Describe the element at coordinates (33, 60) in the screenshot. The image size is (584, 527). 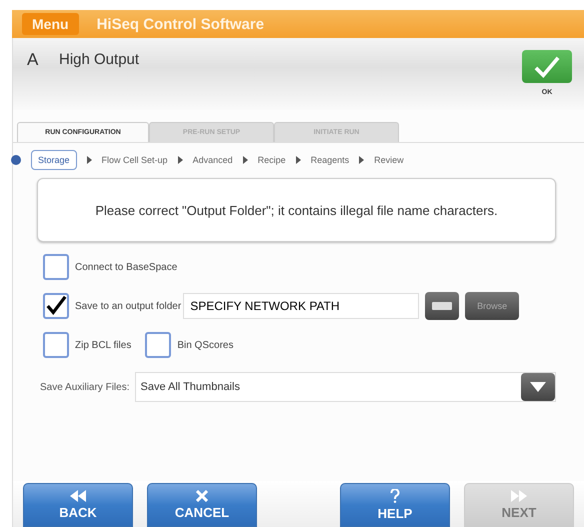
I see `flow-cell-side: A` at that location.